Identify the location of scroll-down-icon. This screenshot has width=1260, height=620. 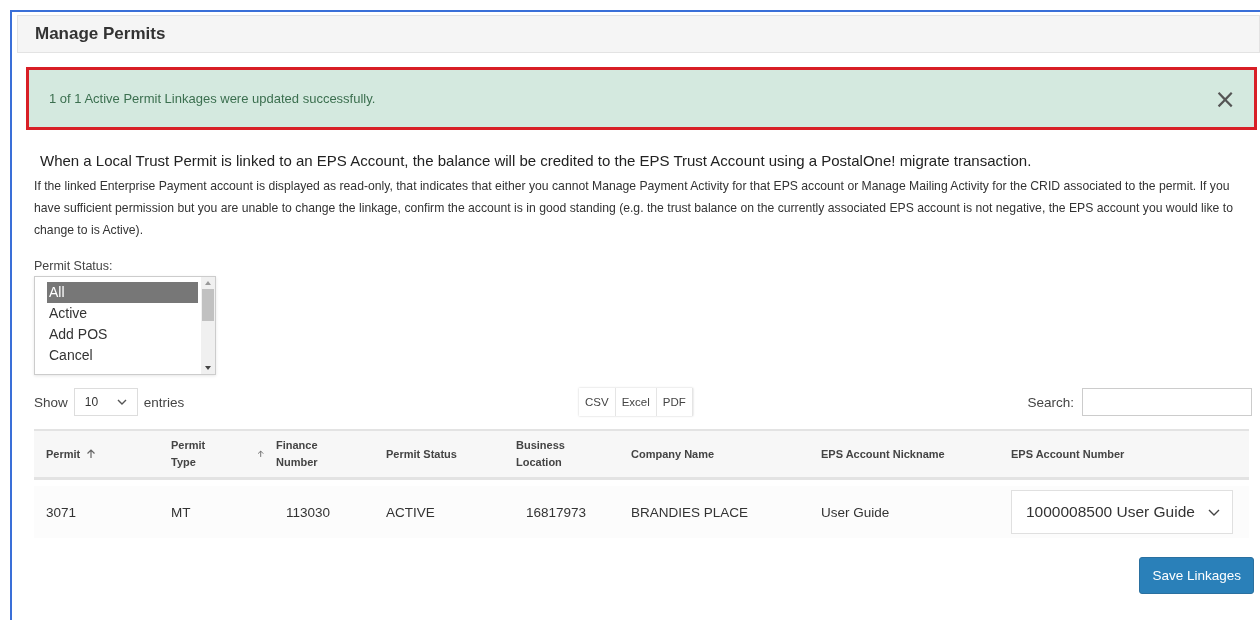
(208, 368).